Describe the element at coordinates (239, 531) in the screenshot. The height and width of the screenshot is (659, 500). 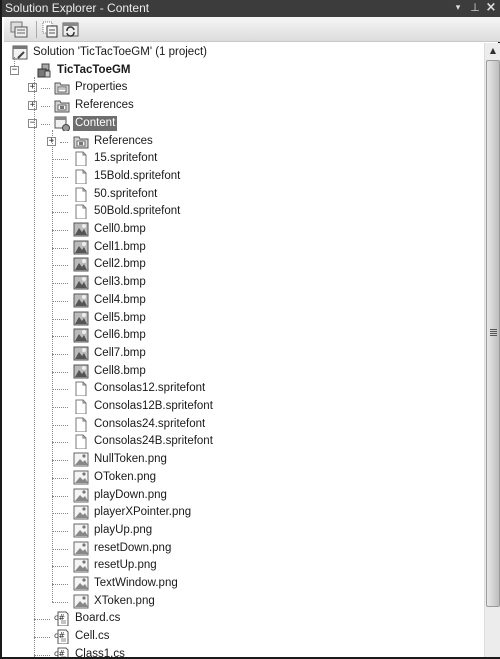
I see `tree-item-content-file: playUp.png` at that location.